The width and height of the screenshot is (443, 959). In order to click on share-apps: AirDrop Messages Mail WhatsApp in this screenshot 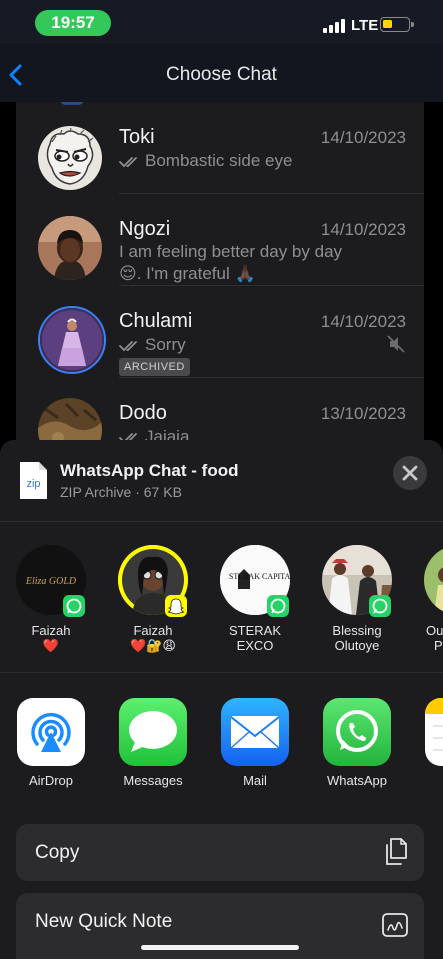, I will do `click(221, 748)`.